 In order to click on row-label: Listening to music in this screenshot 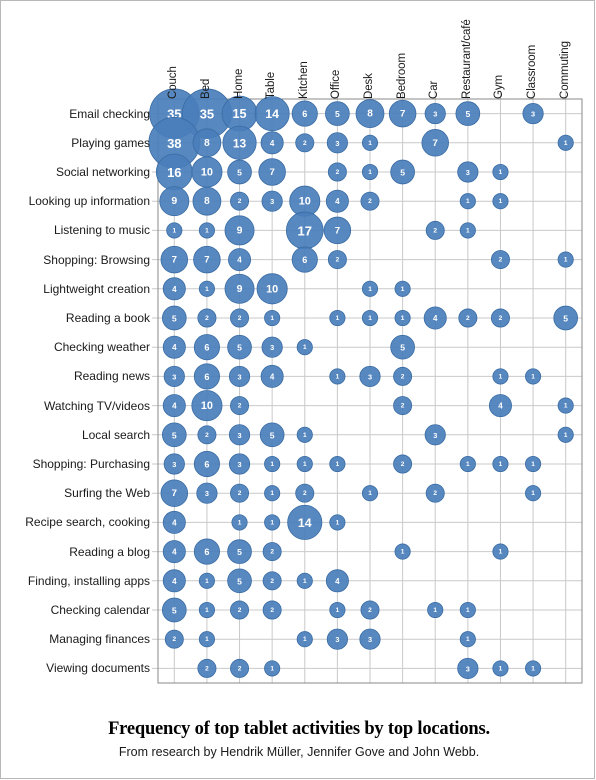, I will do `click(101, 230)`.